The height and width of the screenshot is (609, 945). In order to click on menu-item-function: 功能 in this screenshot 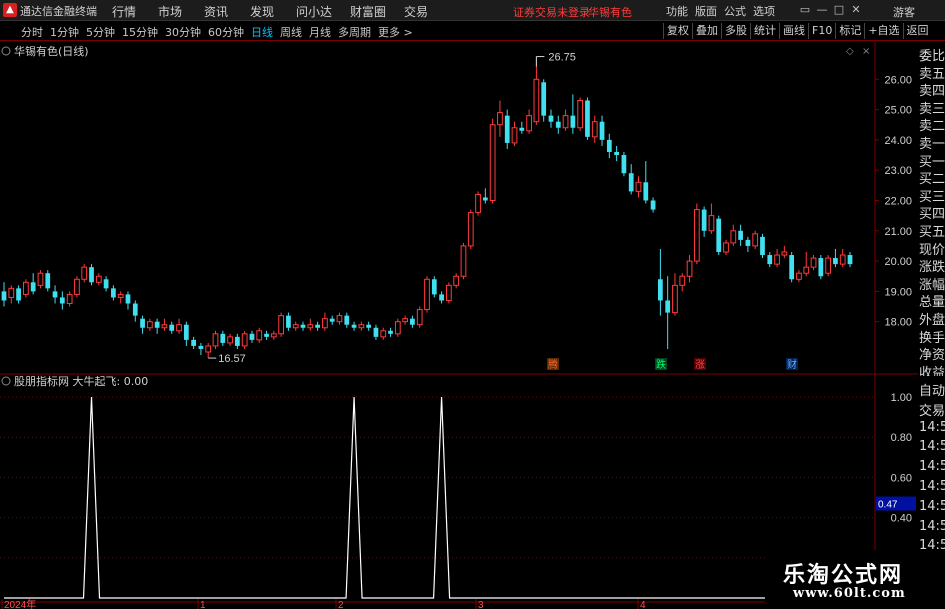, I will do `click(678, 11)`.